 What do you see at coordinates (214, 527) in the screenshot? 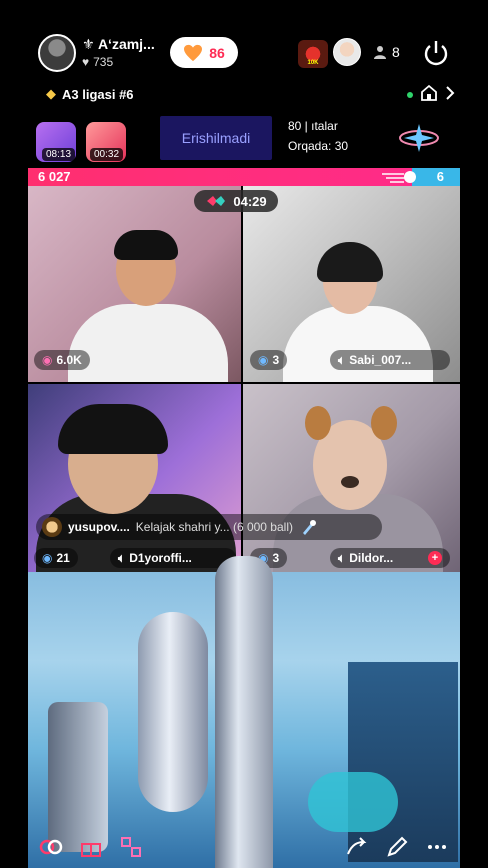
I see `comment-text: Kelajak shahri y... (6 000 ball)` at bounding box center [214, 527].